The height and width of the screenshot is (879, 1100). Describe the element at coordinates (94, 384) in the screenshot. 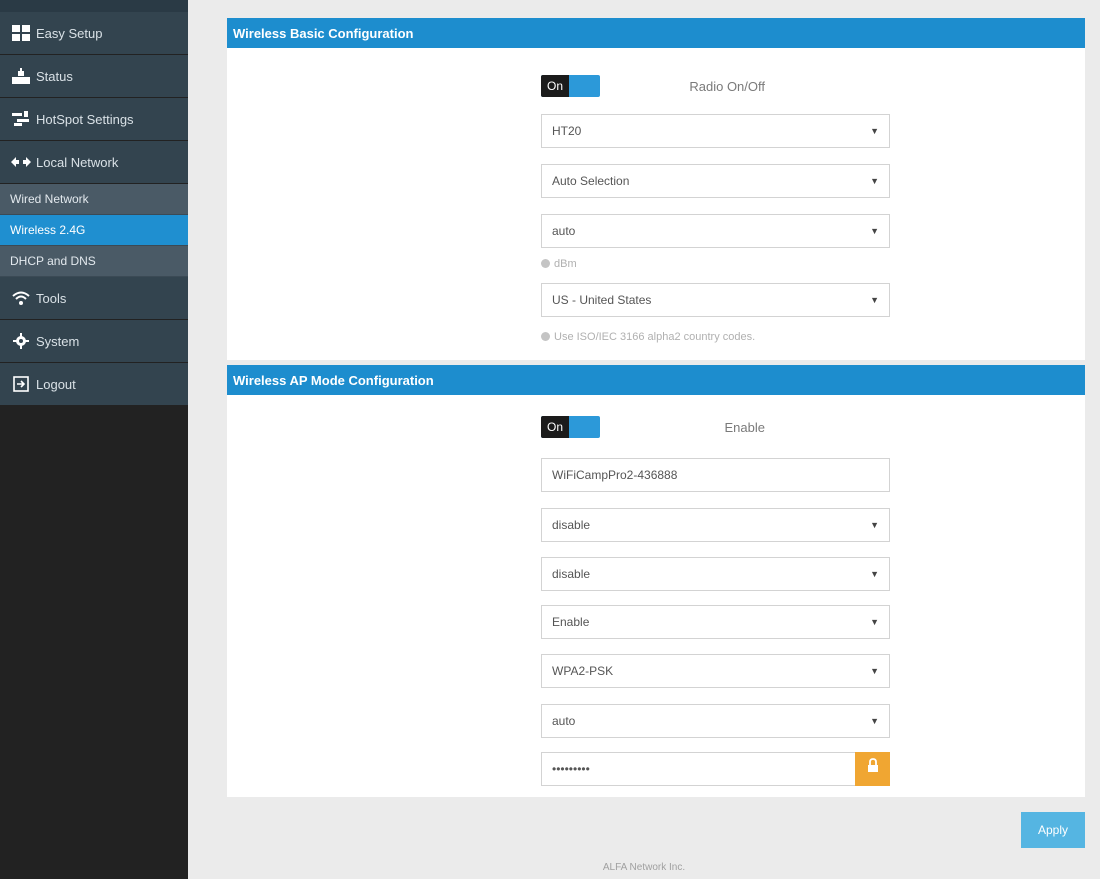

I see `sidebar-item-logout: Logout` at that location.